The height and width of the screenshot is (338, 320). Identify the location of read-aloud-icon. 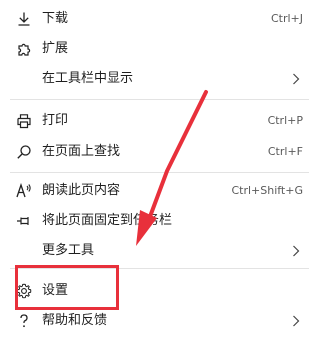
(24, 191).